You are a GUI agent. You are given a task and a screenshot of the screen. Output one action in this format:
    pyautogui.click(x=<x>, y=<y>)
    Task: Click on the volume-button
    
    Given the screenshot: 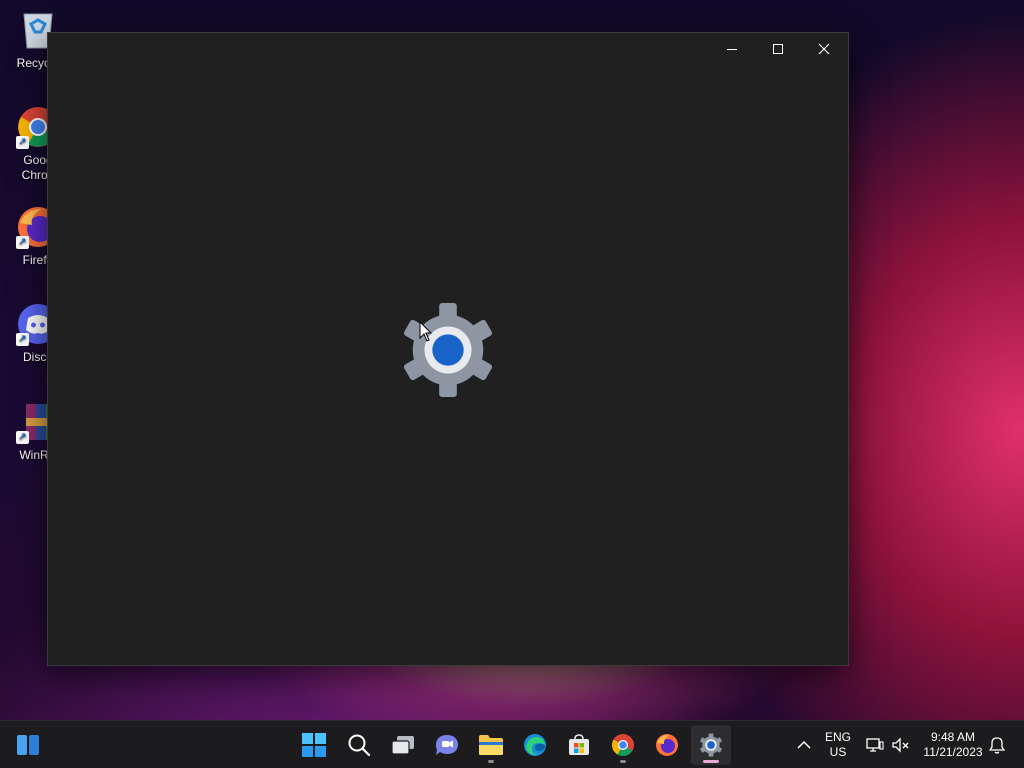 What is the action you would take?
    pyautogui.click(x=901, y=745)
    